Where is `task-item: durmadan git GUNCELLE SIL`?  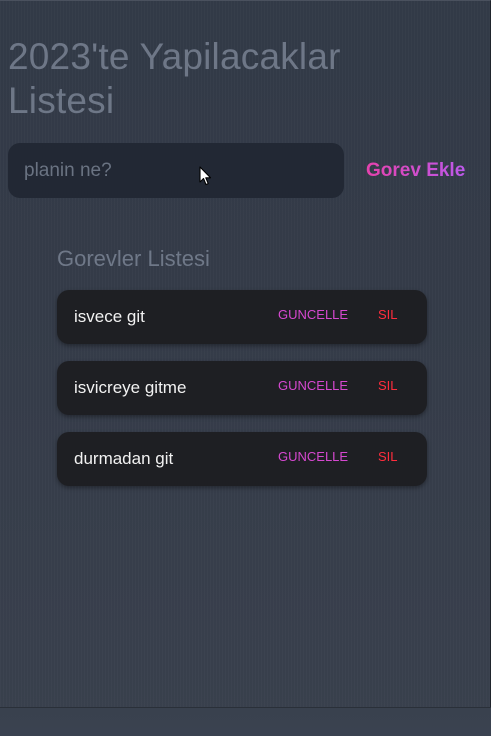
task-item: durmadan git GUNCELLE SIL is located at coordinates (242, 459).